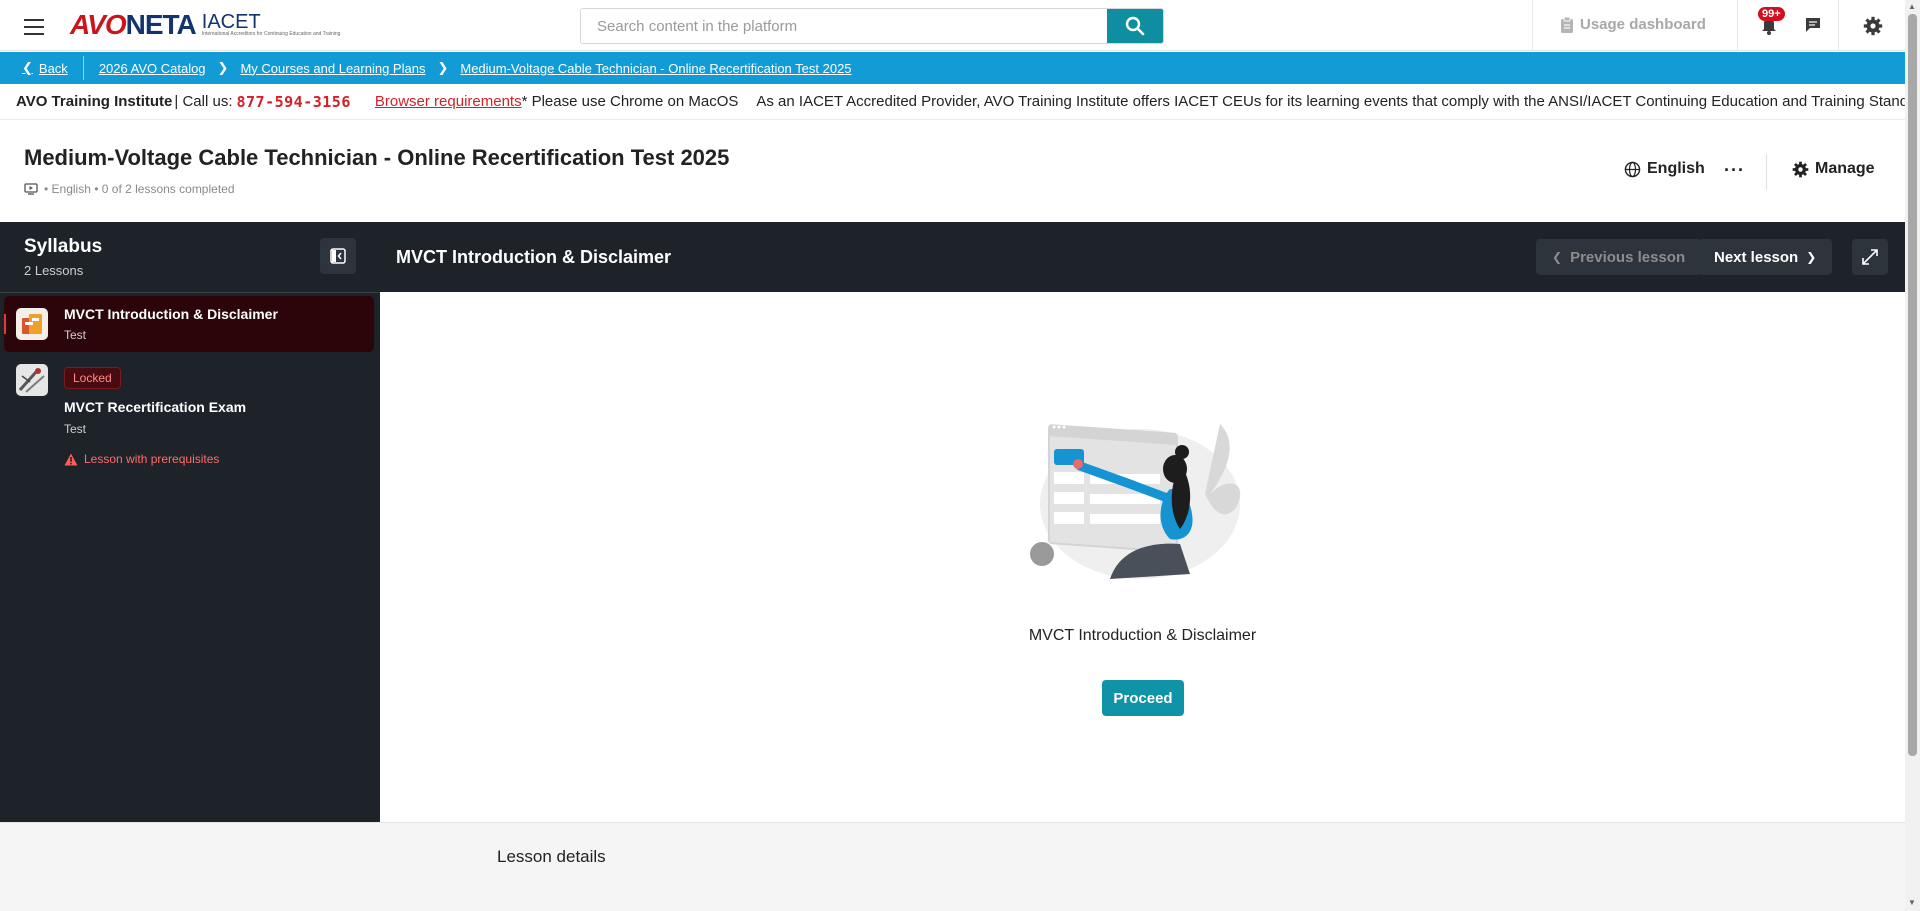  What do you see at coordinates (129, 189) in the screenshot?
I see `course-meta: • English • 0 of 2 lessons completed` at bounding box center [129, 189].